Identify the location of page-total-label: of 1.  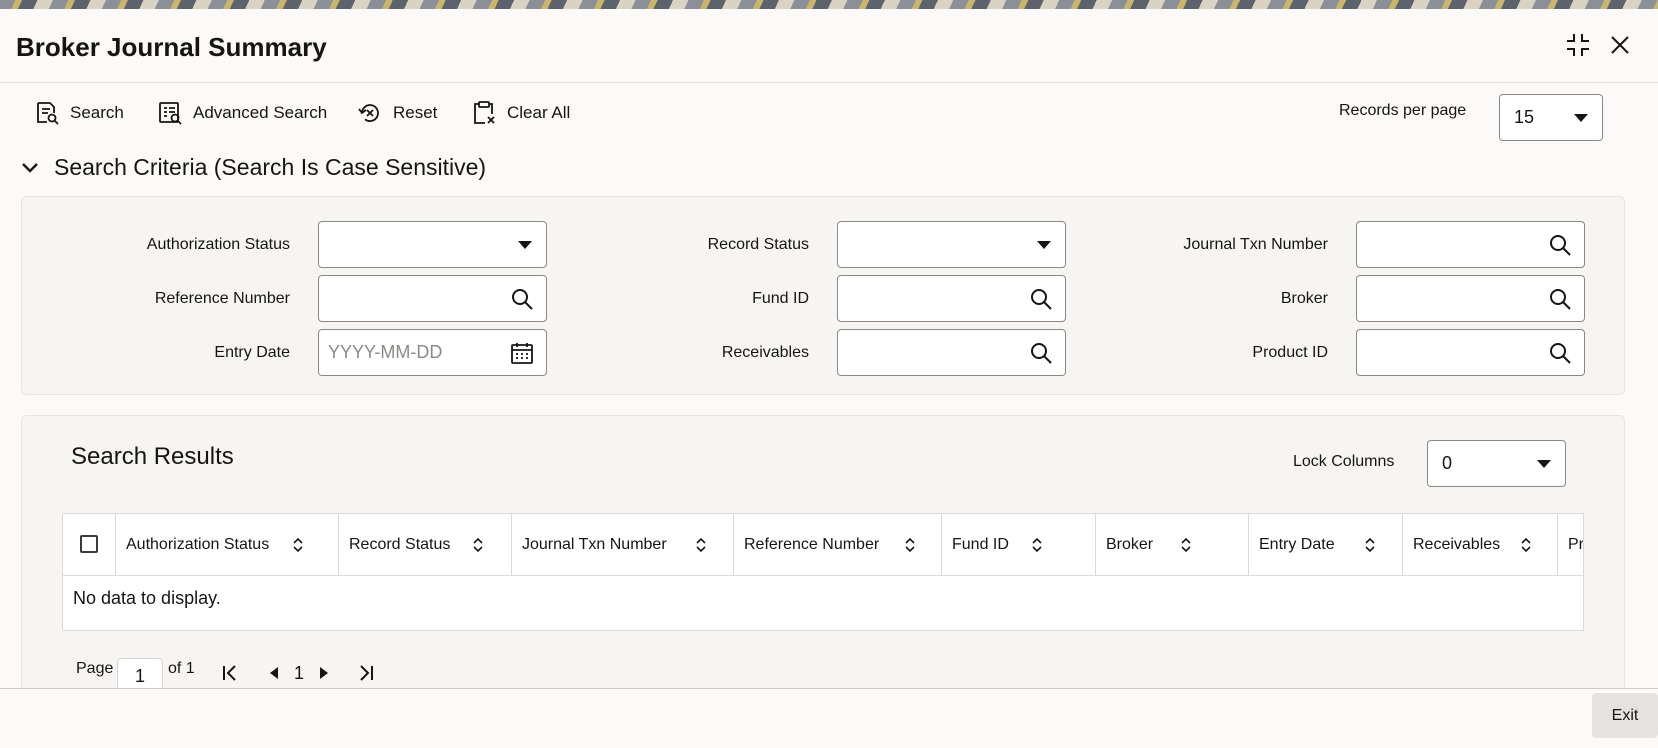
(181, 668).